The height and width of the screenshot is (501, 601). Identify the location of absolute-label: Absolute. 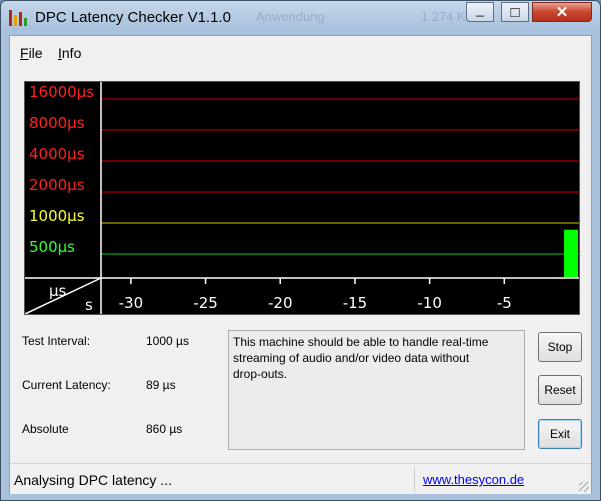
(45, 429).